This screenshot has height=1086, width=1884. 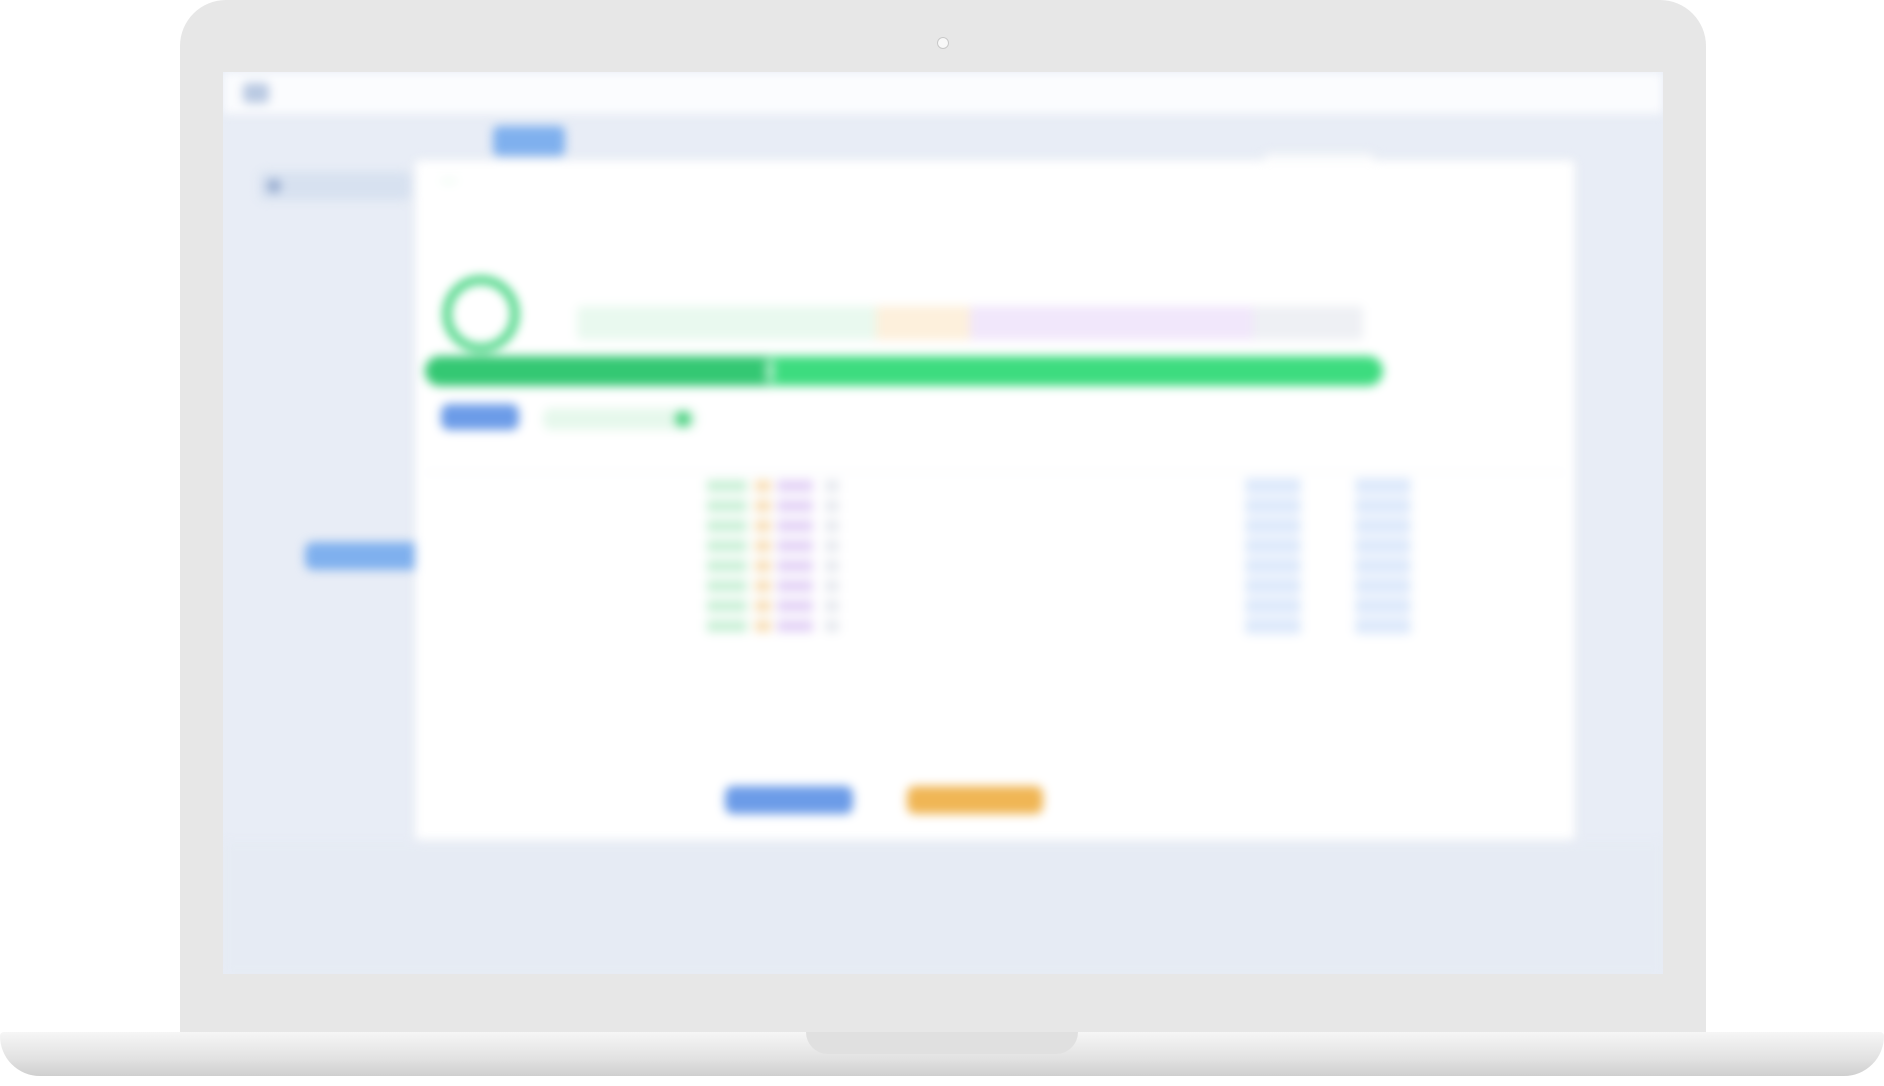 What do you see at coordinates (364, 556) in the screenshot?
I see `sidebar-action-button` at bounding box center [364, 556].